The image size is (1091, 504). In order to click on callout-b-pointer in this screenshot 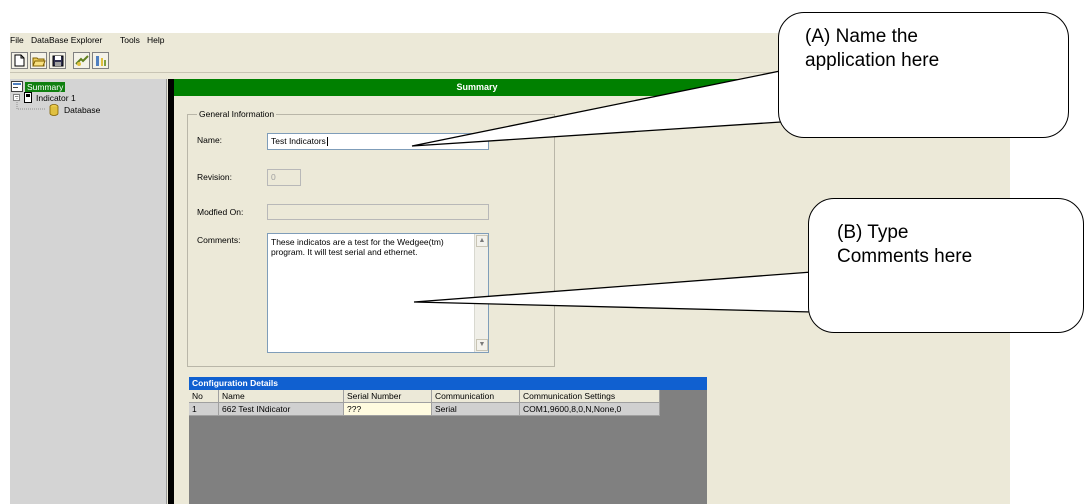, I will do `click(613, 292)`.